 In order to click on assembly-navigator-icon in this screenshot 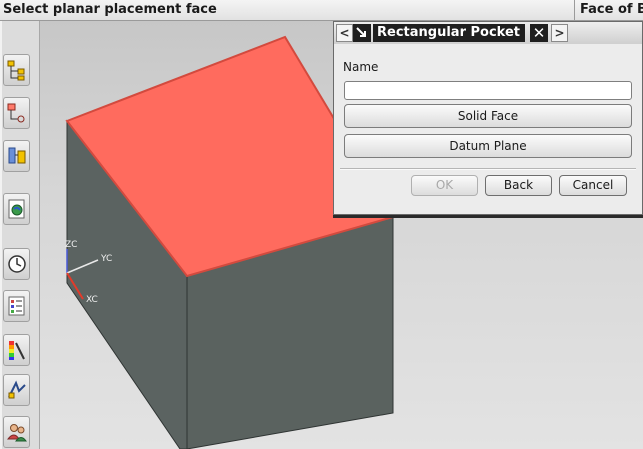, I will do `click(16, 70)`.